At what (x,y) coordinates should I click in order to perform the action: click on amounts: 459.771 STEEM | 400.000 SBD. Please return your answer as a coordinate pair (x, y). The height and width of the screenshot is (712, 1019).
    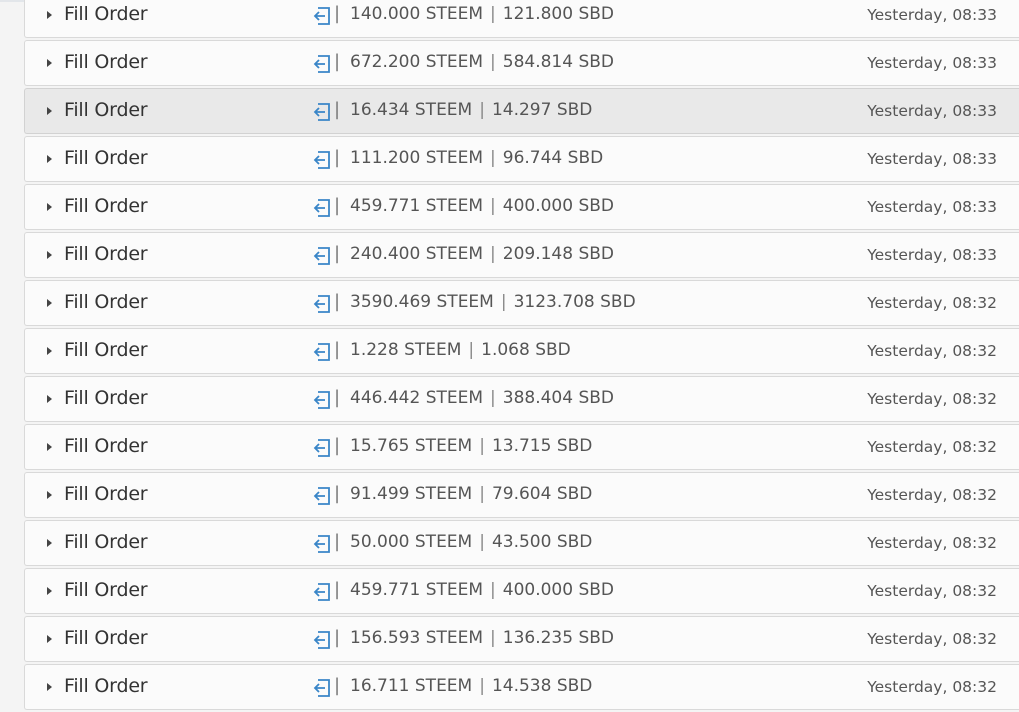
    Looking at the image, I should click on (482, 206).